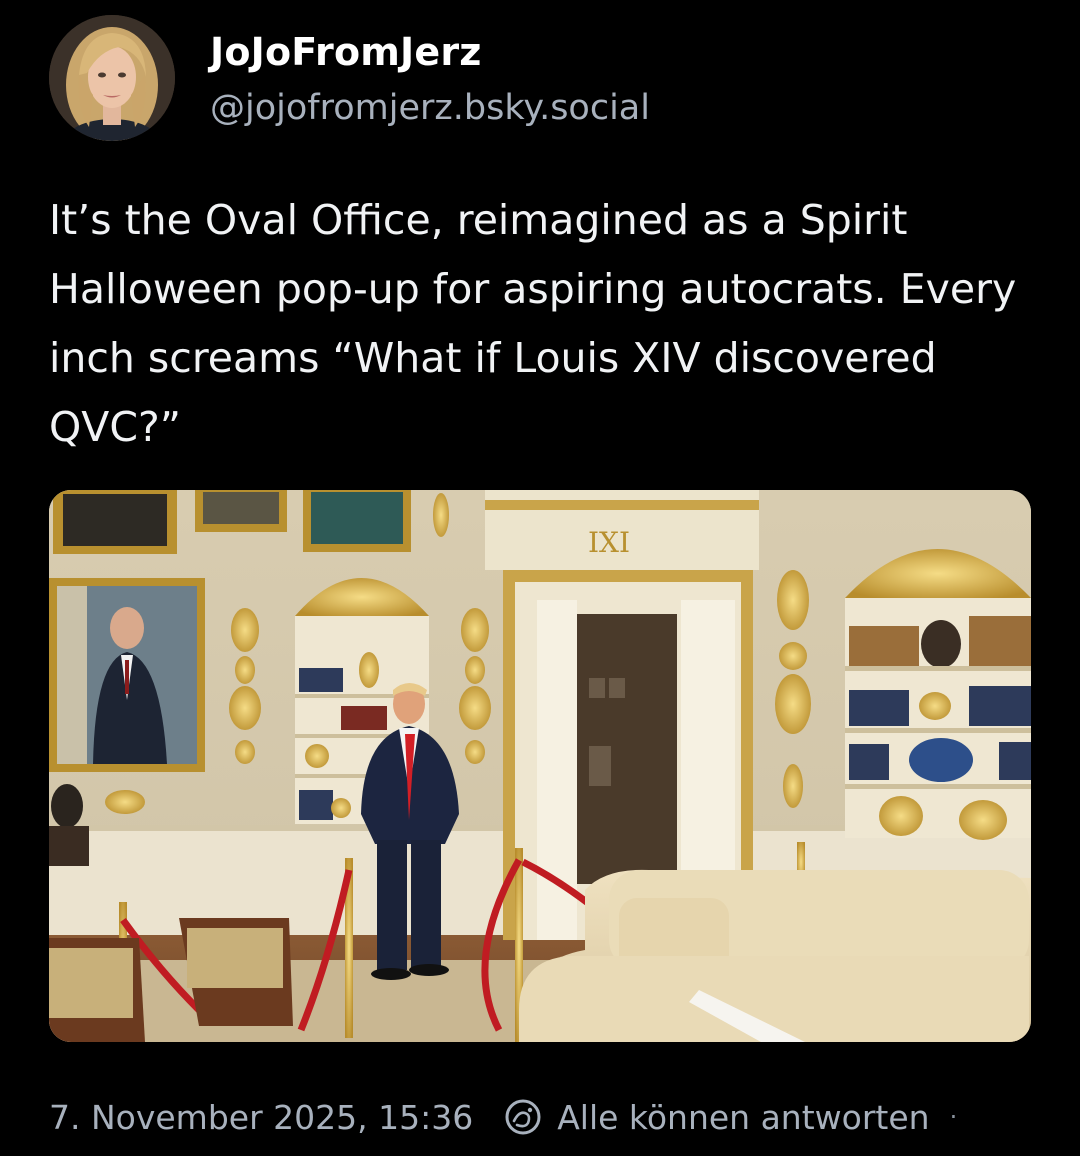 This screenshot has height=1156, width=1080. What do you see at coordinates (743, 1117) in the screenshot?
I see `reply-setting-label: Alle können antworten` at bounding box center [743, 1117].